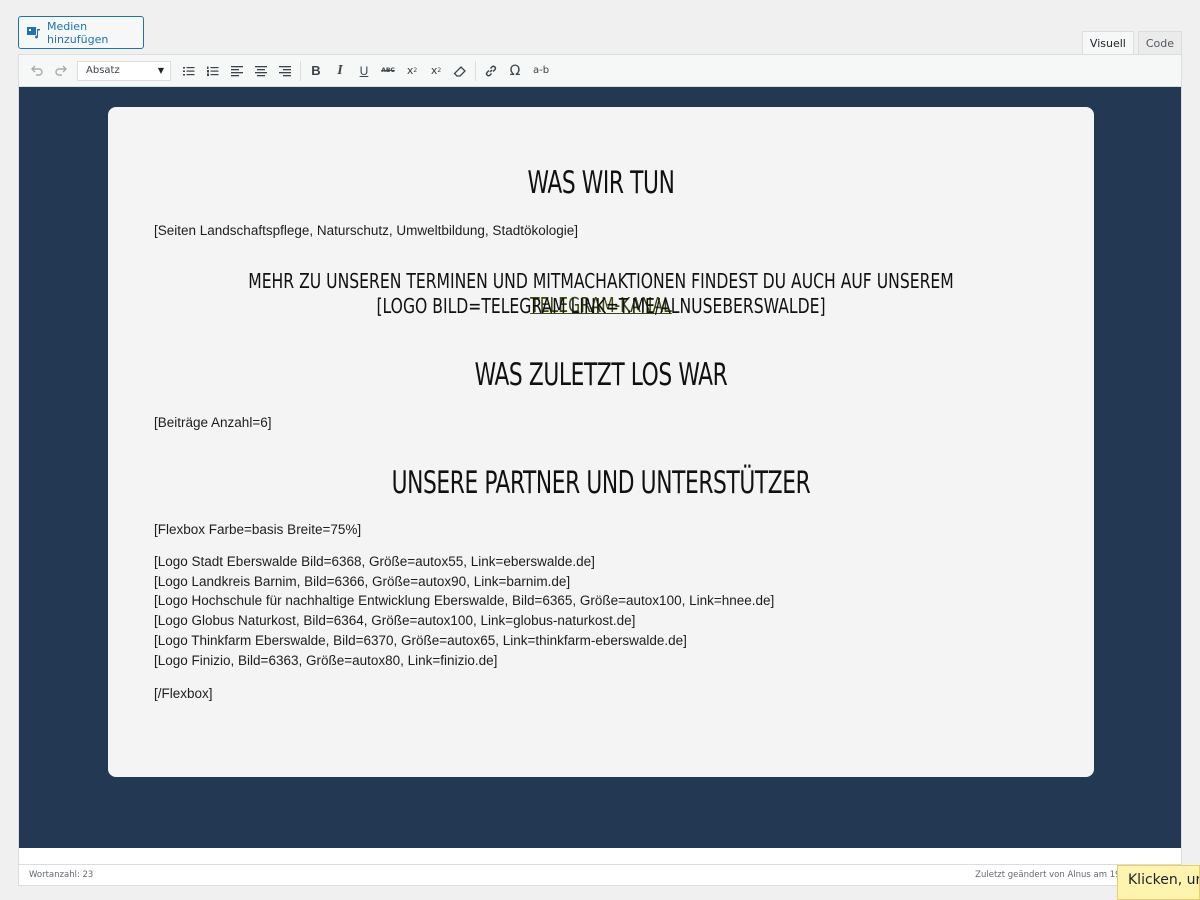 The height and width of the screenshot is (900, 1200). I want to click on link-icon, so click(491, 71).